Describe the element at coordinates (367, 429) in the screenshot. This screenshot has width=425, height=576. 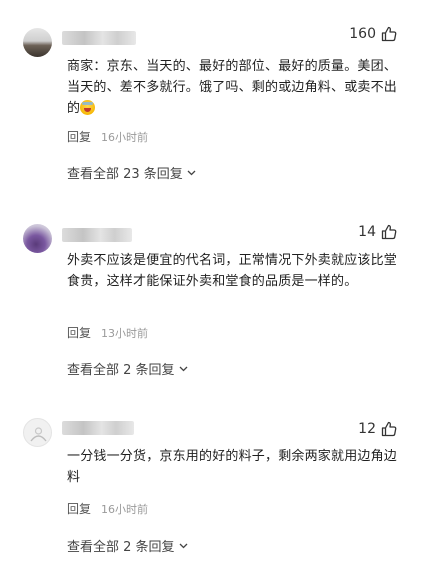
I see `like-count: 12` at that location.